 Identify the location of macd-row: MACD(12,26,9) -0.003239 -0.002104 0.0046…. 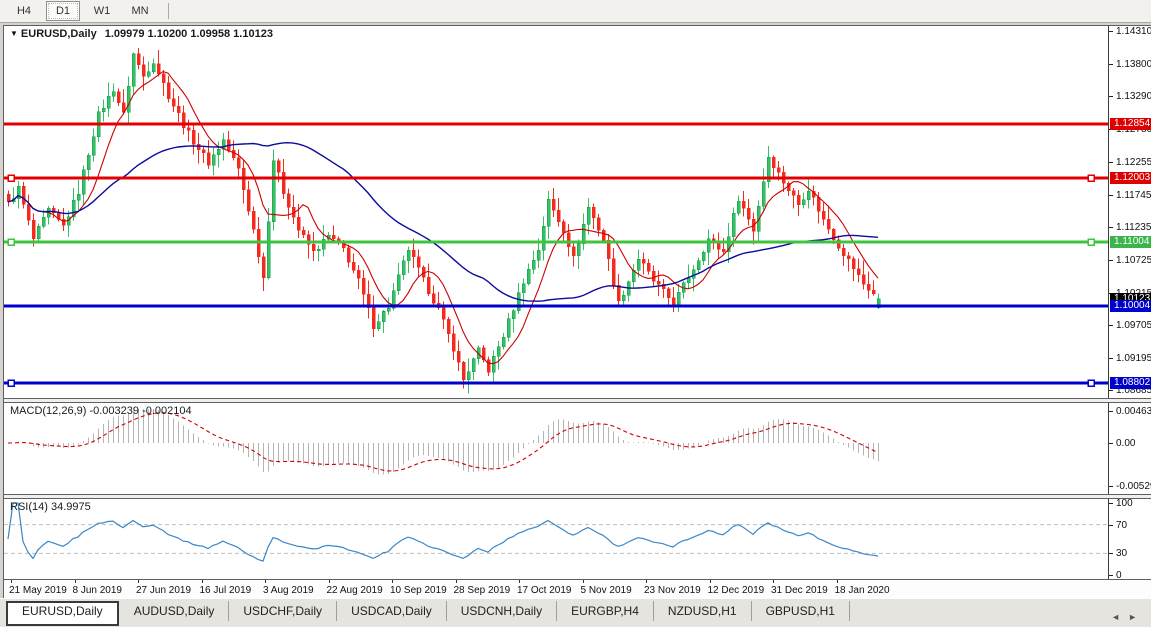
(577, 448).